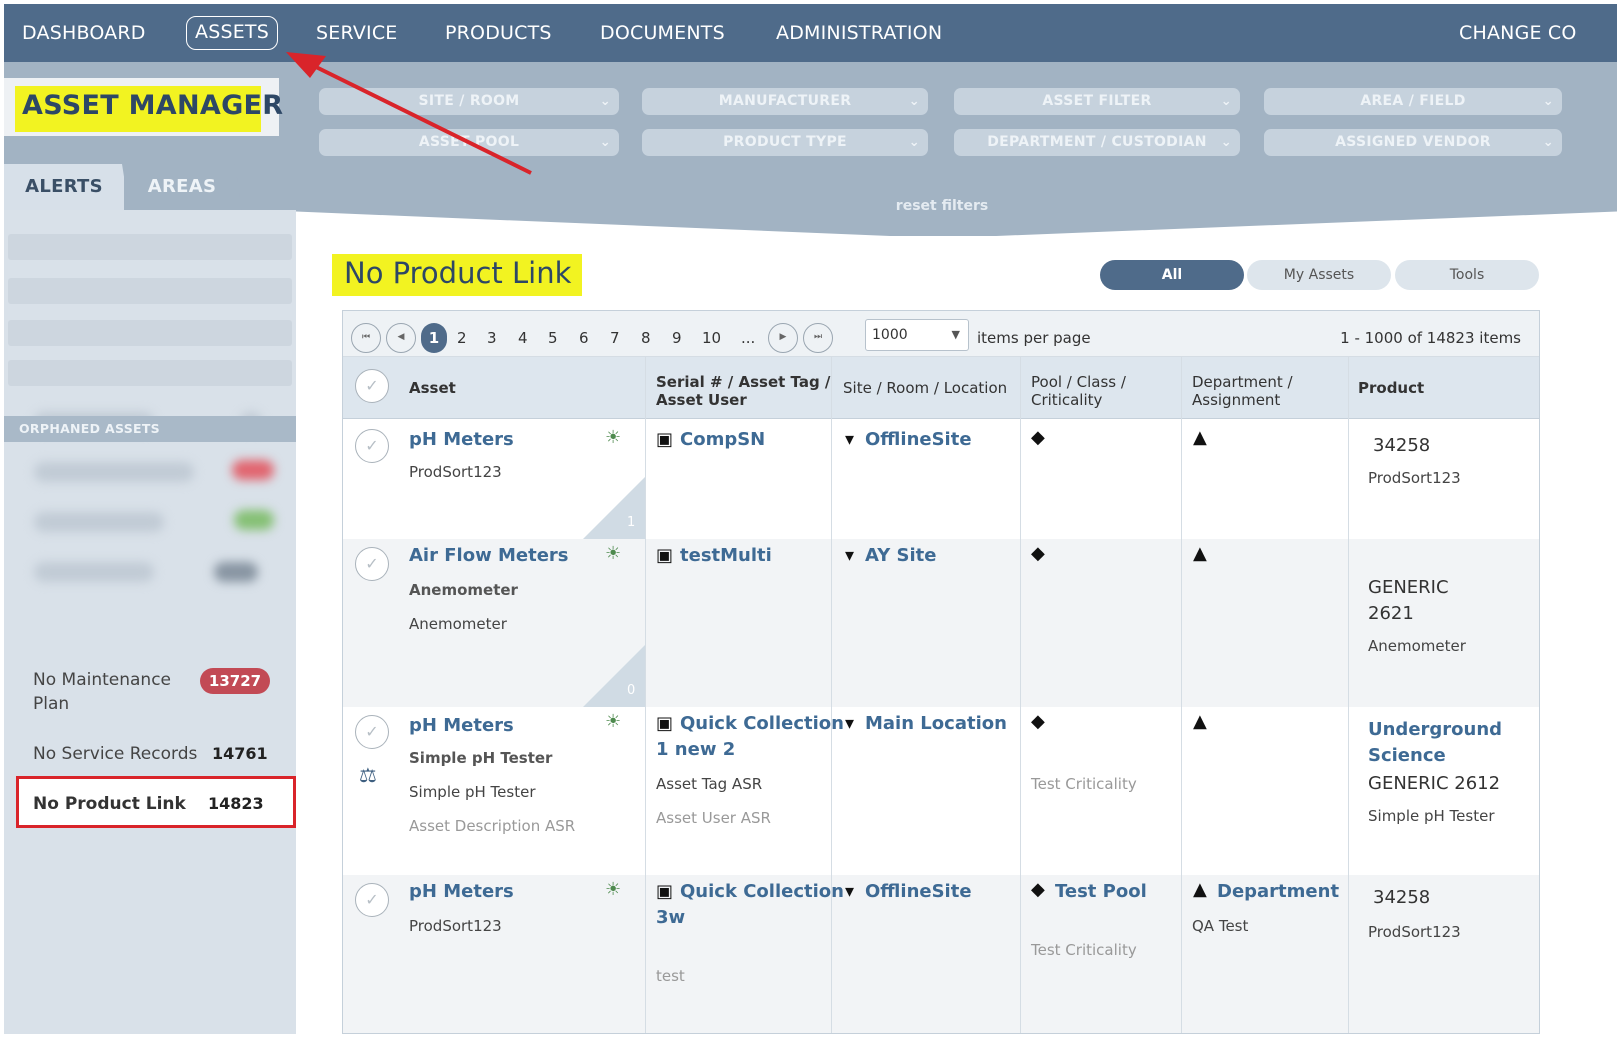 Image resolution: width=1617 pixels, height=1062 pixels. What do you see at coordinates (368, 775) in the screenshot?
I see `balance-scale-icon: ⚖` at bounding box center [368, 775].